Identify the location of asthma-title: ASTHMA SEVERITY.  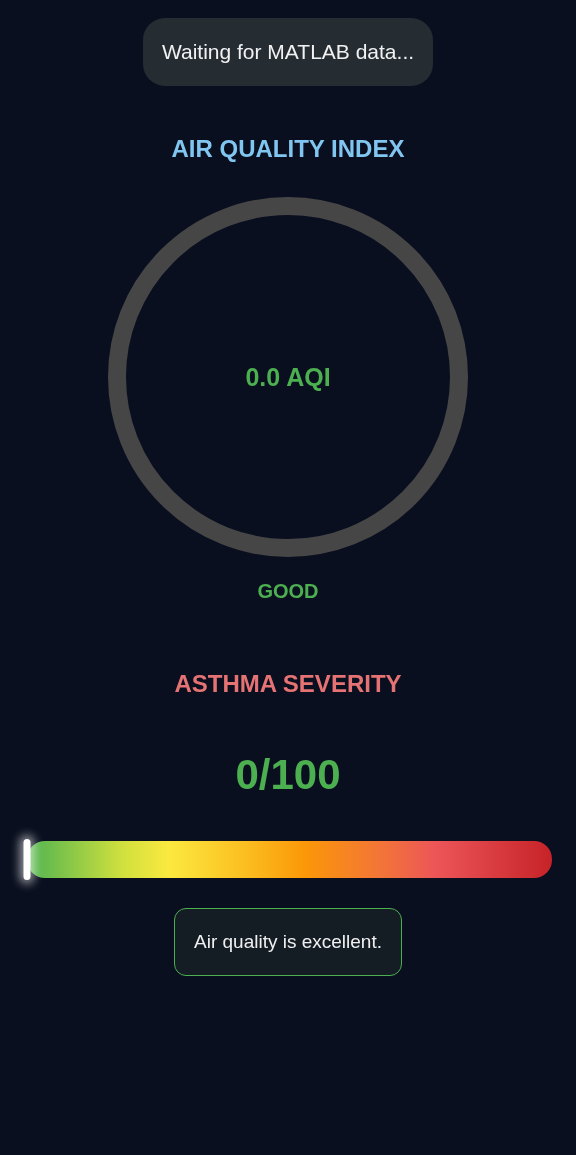
(288, 684).